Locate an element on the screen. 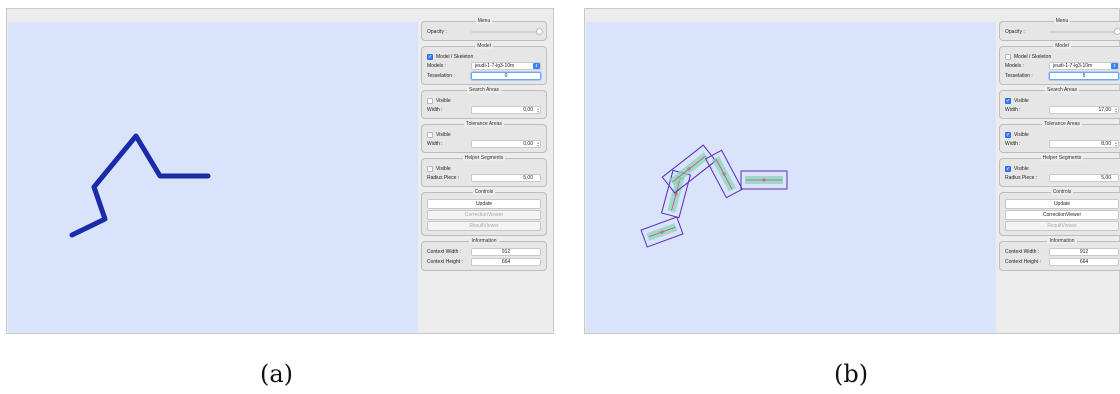 This screenshot has height=394, width=1120. search-width-input: 0,00 ▴ ▾ is located at coordinates (506, 110).